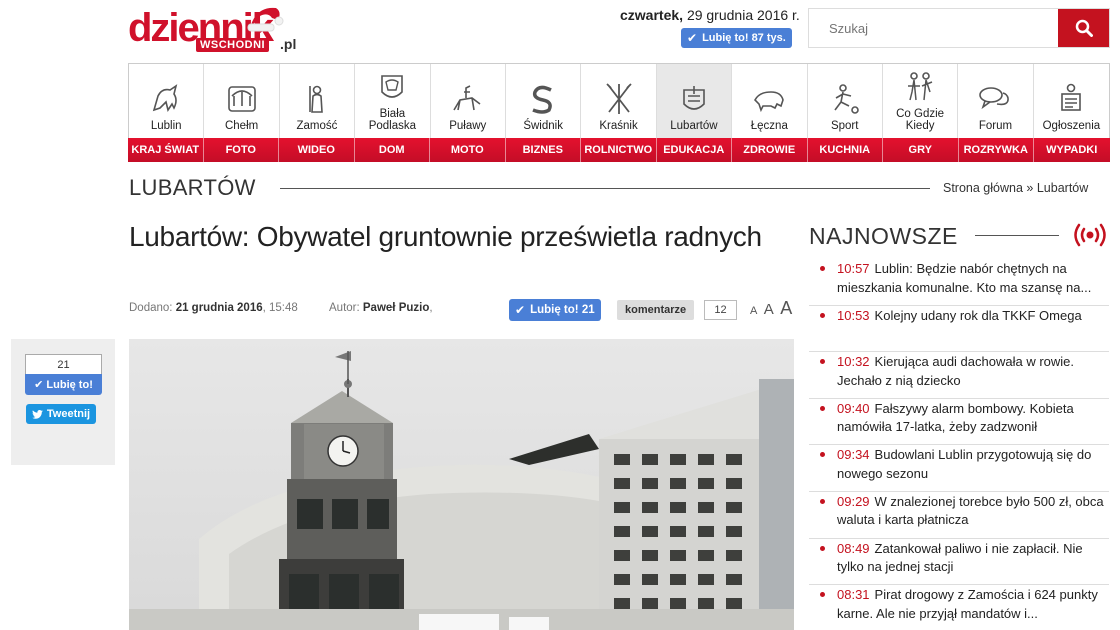  I want to click on nav-item-label: Puławy, so click(468, 126).